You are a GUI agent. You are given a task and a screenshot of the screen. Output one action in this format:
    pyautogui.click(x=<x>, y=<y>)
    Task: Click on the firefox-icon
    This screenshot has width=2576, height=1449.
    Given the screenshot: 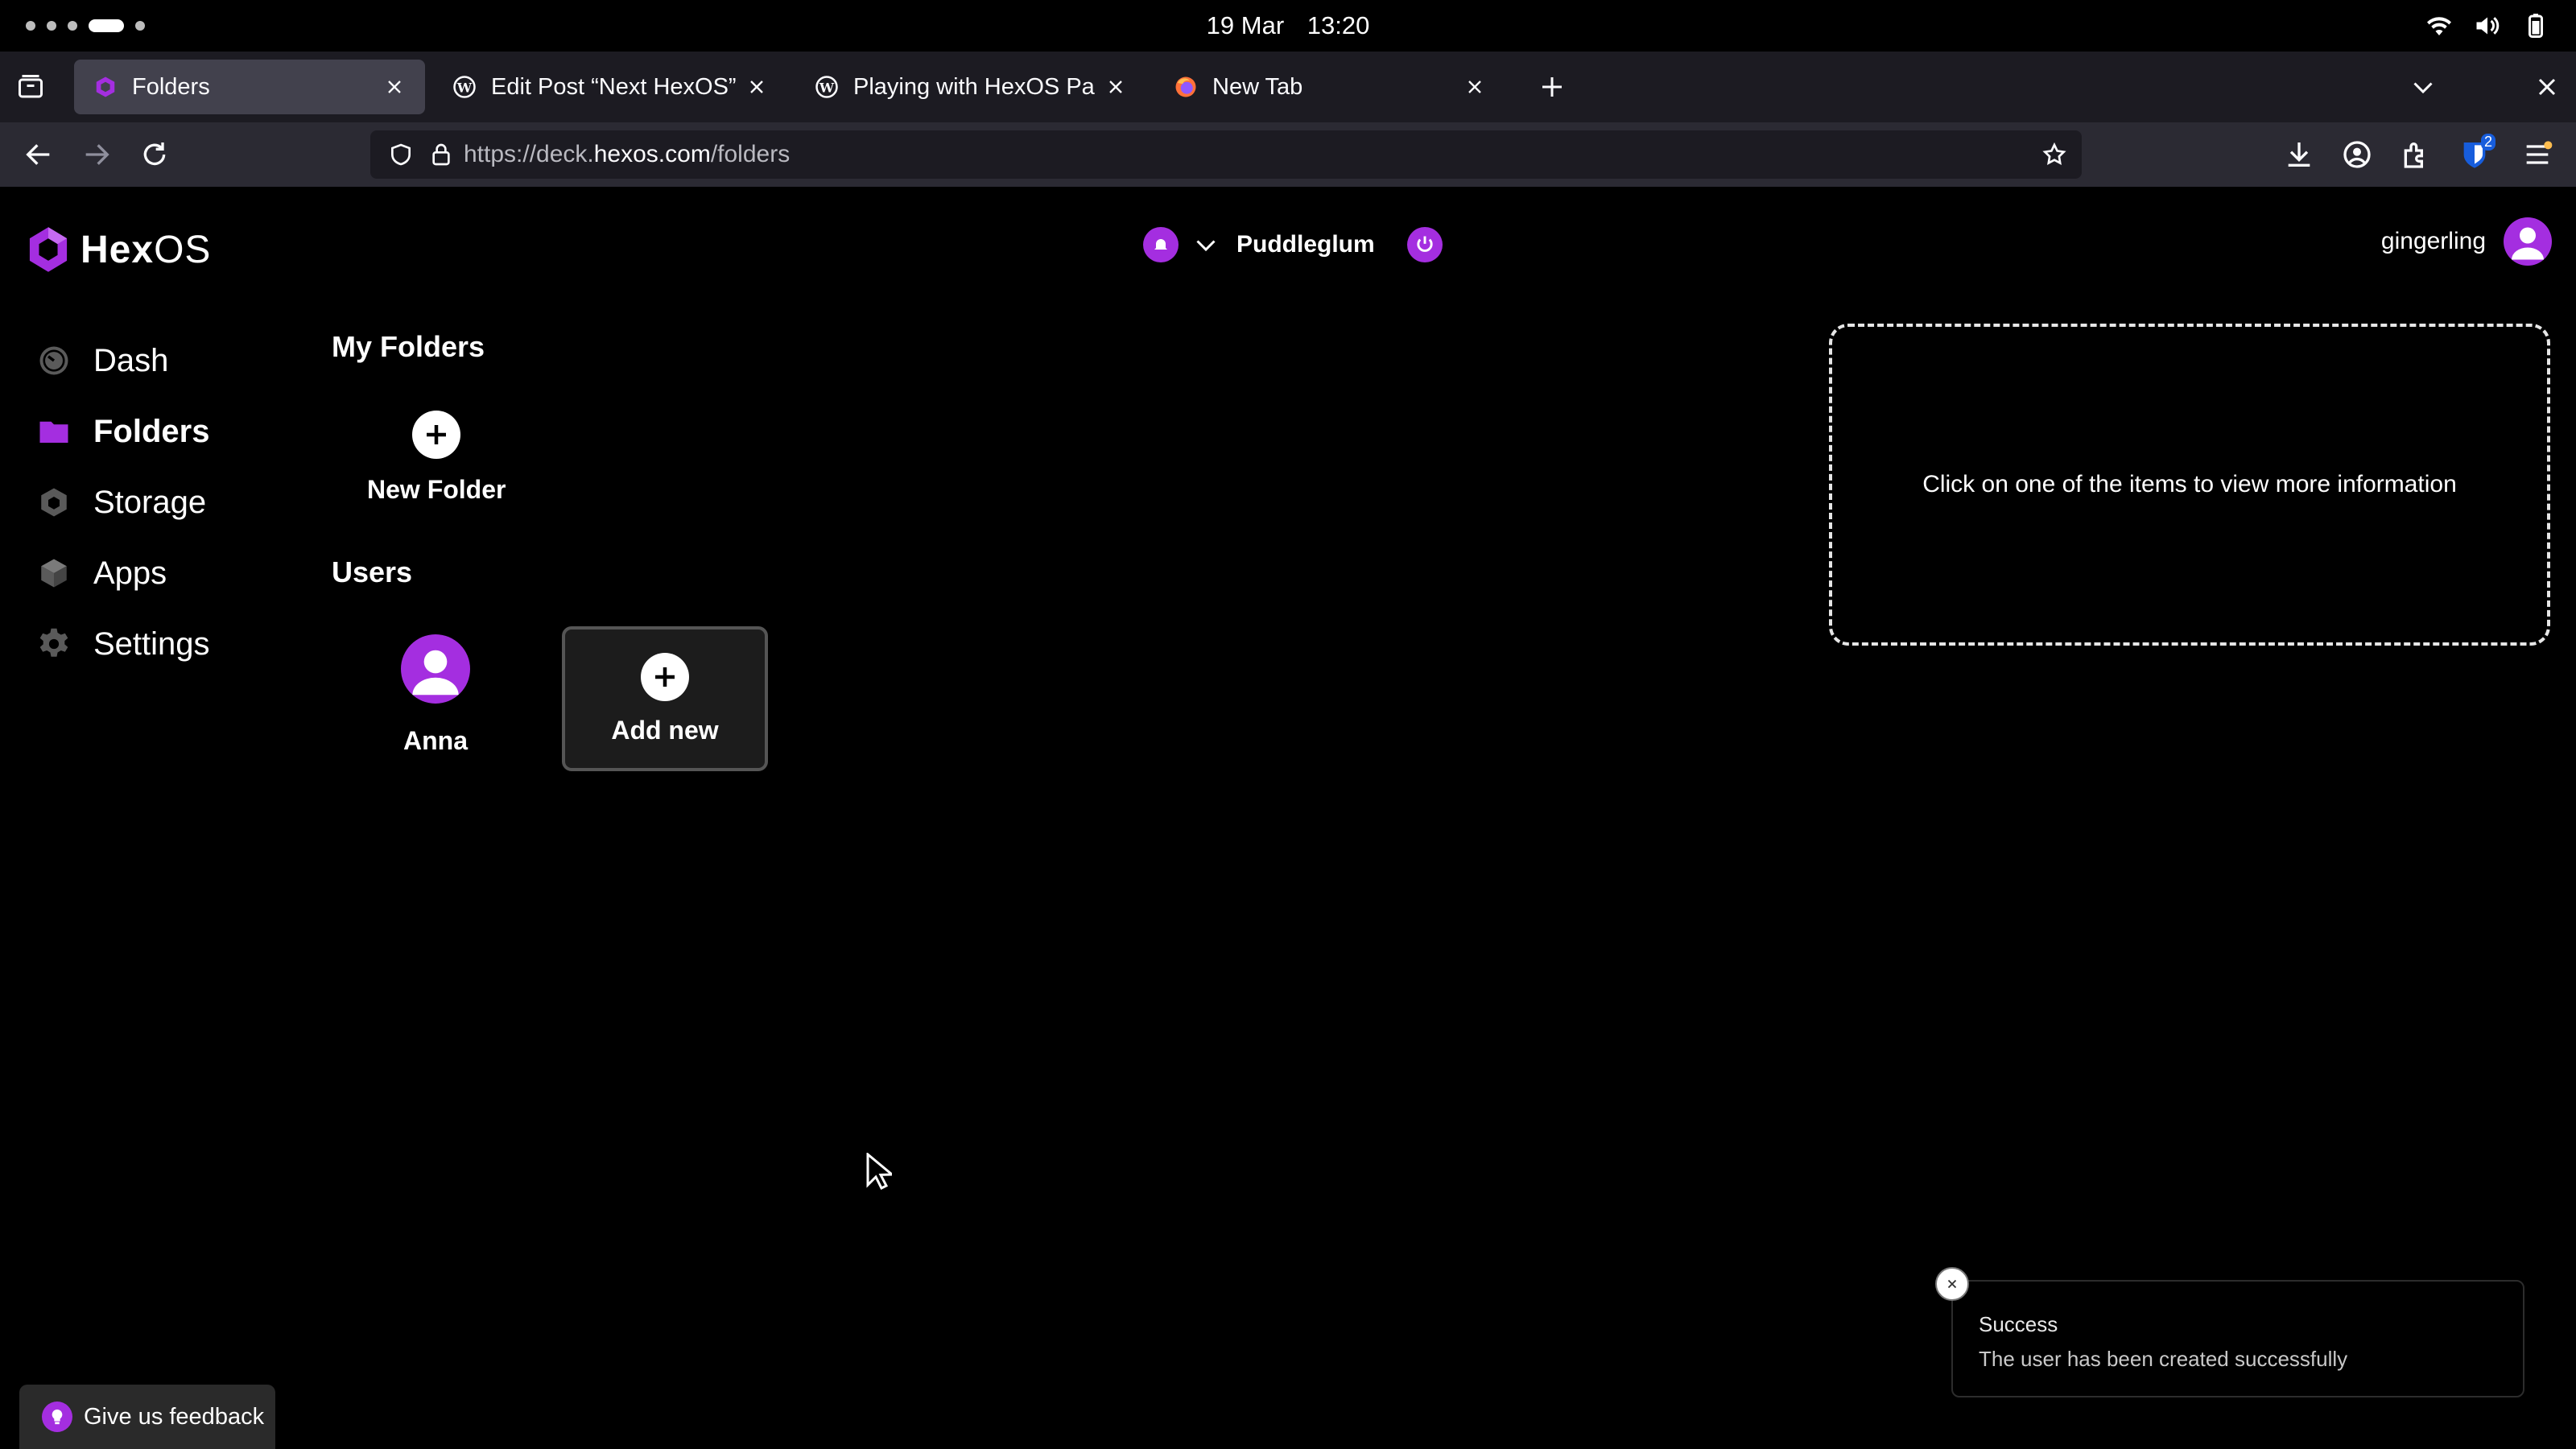 What is the action you would take?
    pyautogui.click(x=1185, y=86)
    